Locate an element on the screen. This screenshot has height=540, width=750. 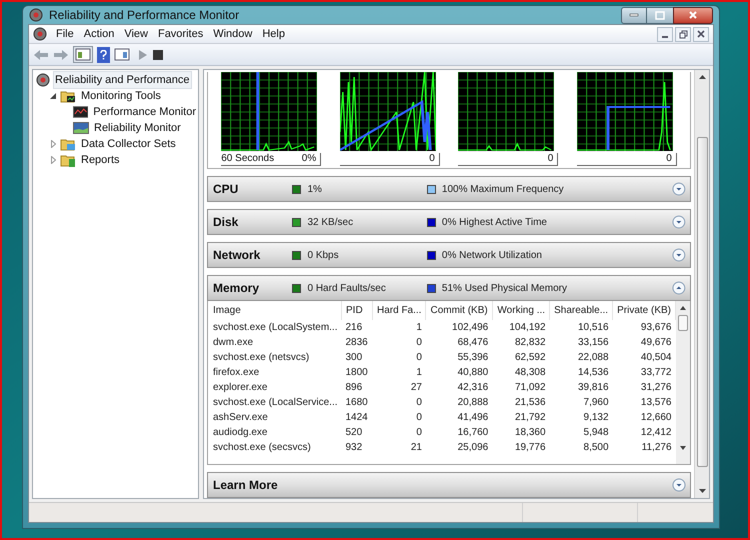
minimize-icon is located at coordinates (634, 15).